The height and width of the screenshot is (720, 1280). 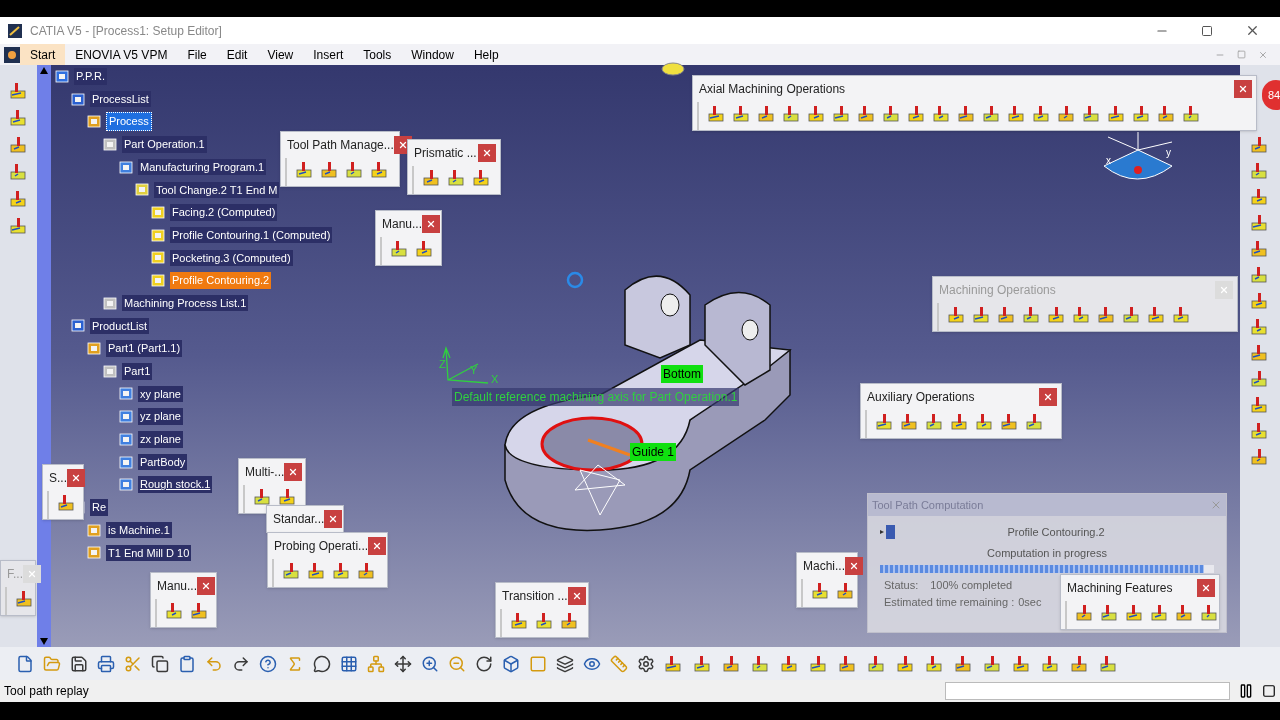 I want to click on scroll-down-icon, so click(x=44, y=641).